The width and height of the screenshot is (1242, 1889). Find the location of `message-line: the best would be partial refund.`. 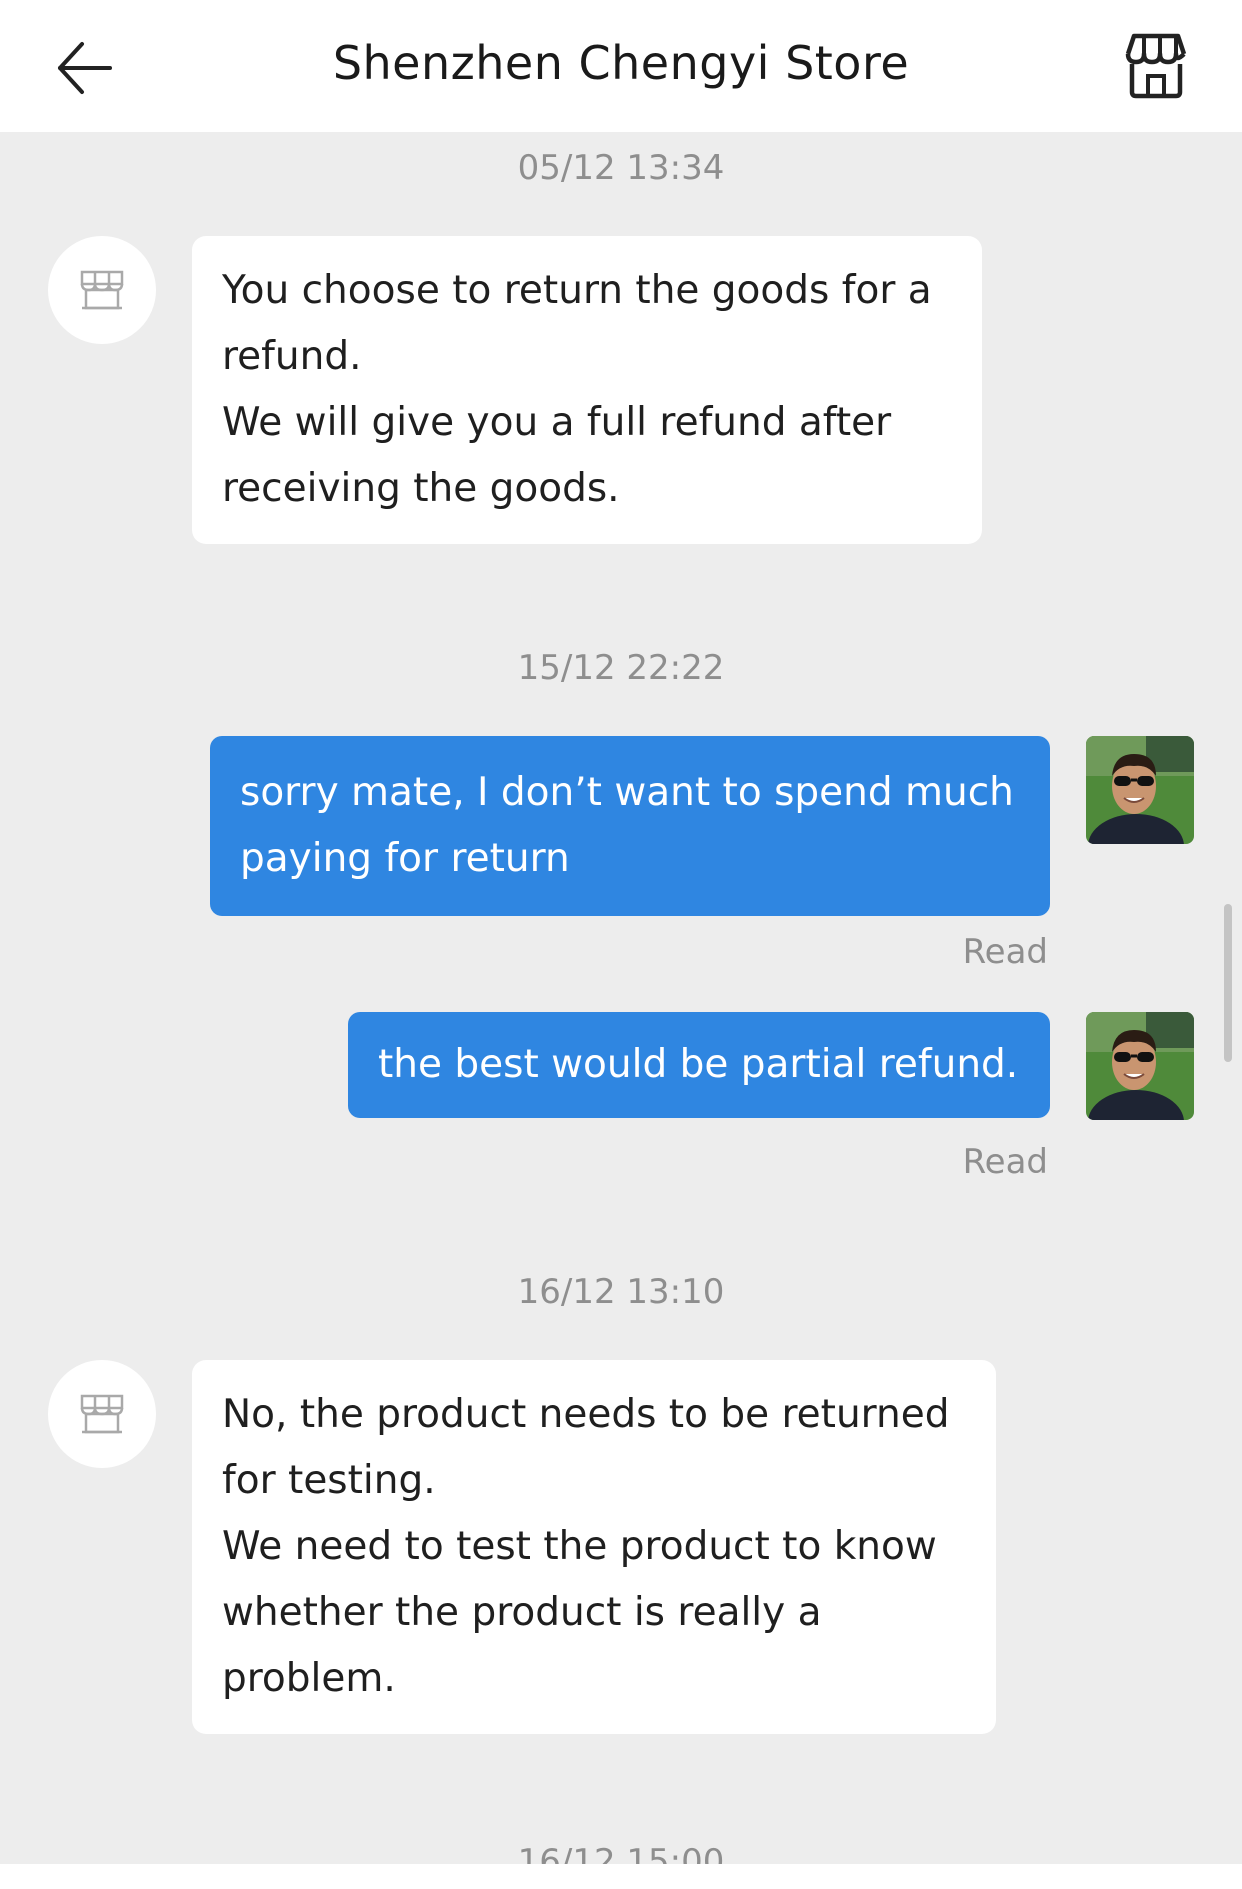

message-line: the best would be partial refund. is located at coordinates (698, 1064).